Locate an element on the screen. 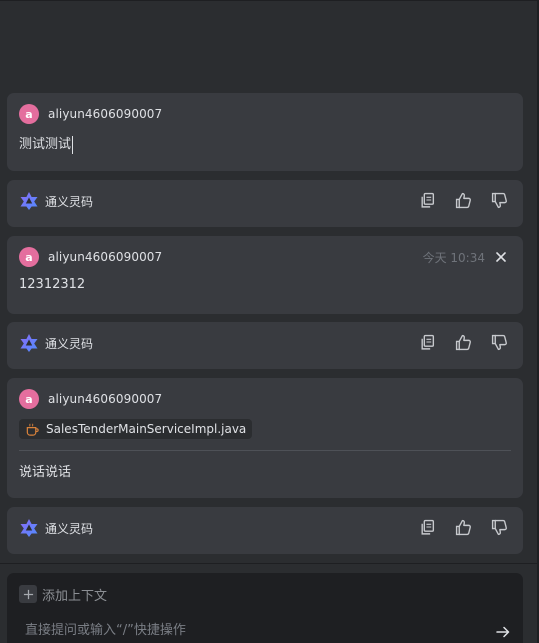  divider is located at coordinates (265, 450).